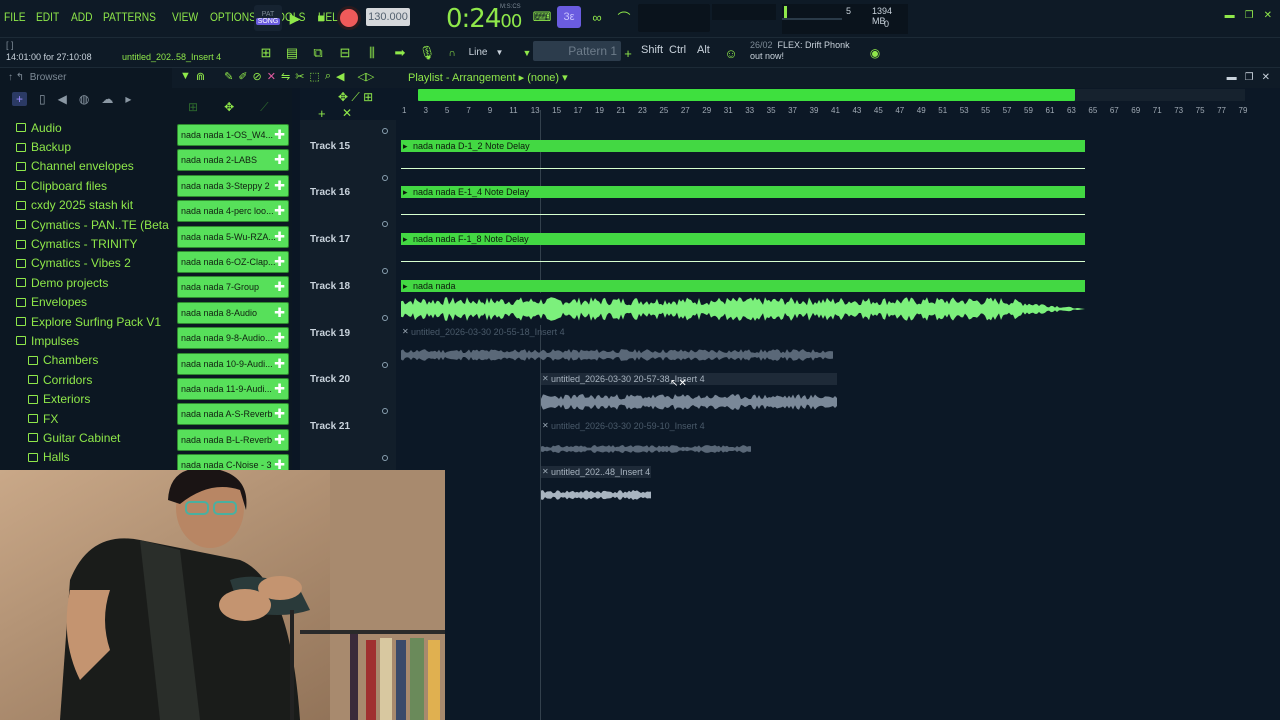  Describe the element at coordinates (349, 18) in the screenshot. I see `record-button` at that location.